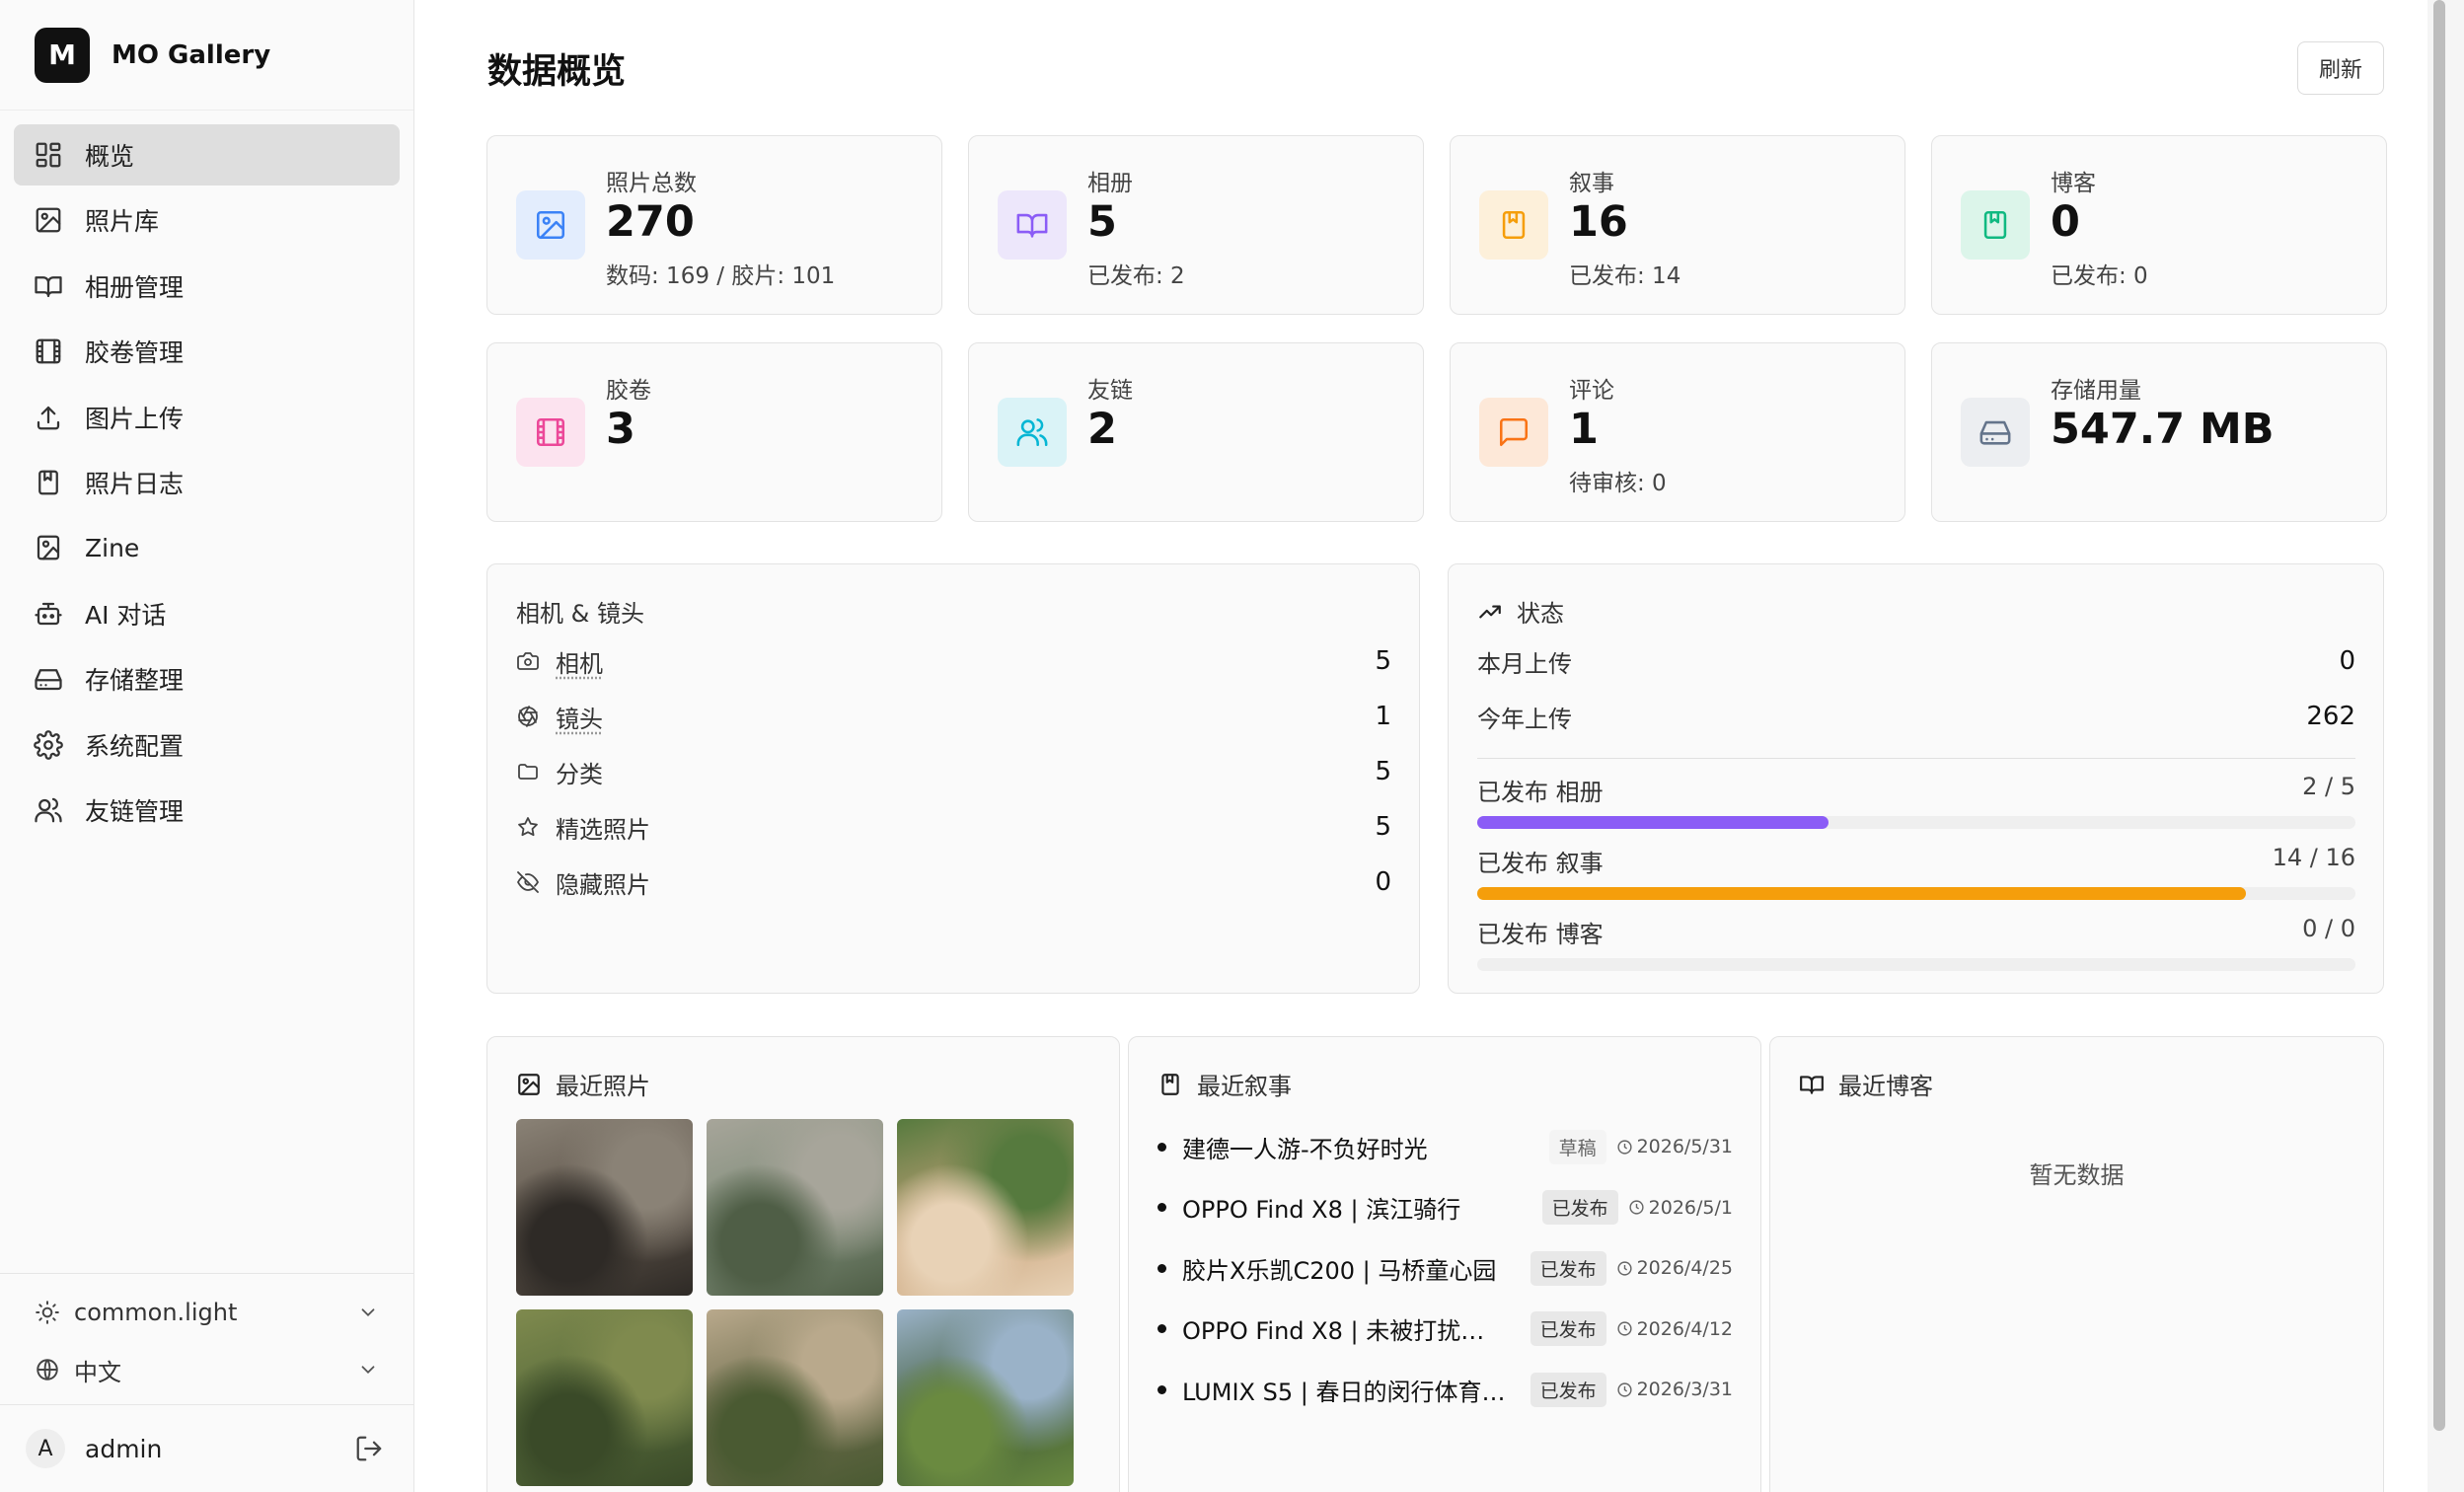 This screenshot has width=2464, height=1492. Describe the element at coordinates (1684, 1328) in the screenshot. I see `story-date-text: 2026/4/12` at that location.